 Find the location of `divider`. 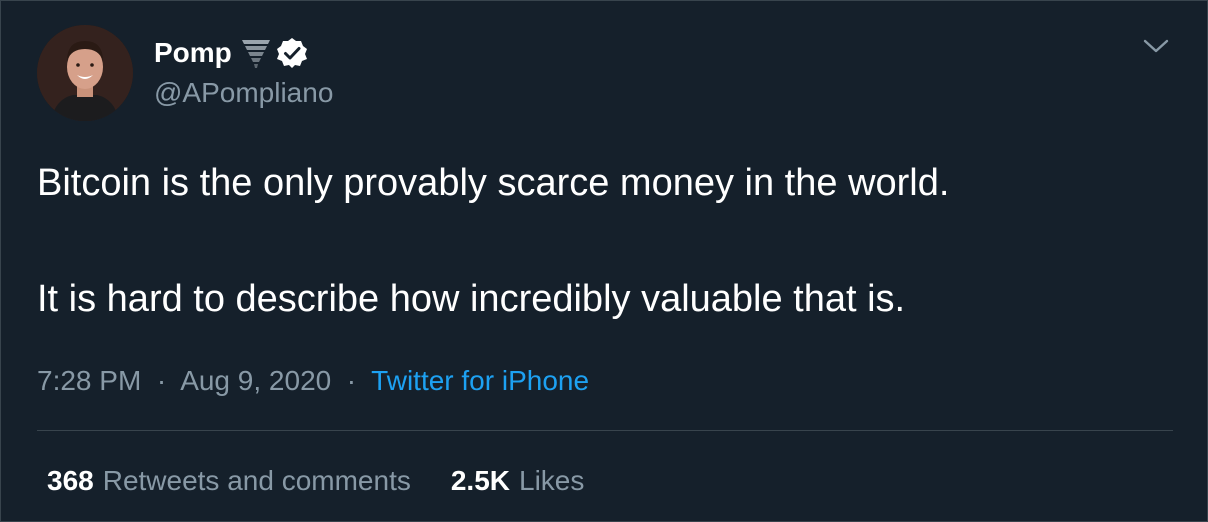

divider is located at coordinates (605, 430).